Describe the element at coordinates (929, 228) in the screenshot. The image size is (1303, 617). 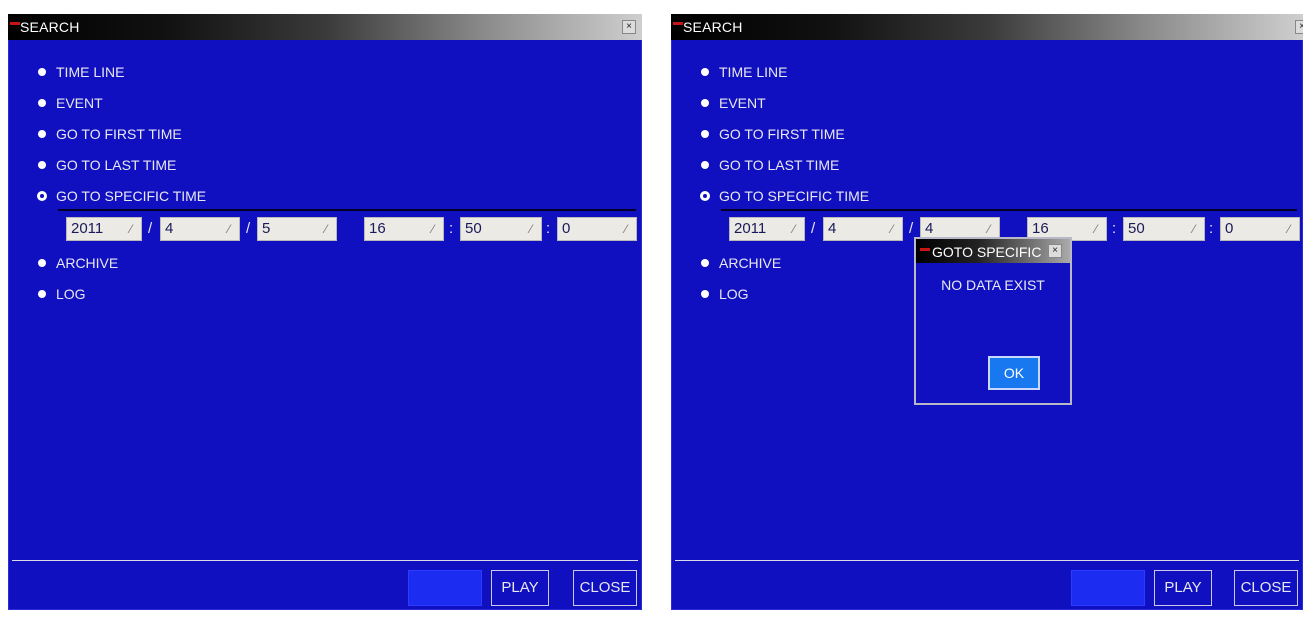
I see `day-value: 4` at that location.